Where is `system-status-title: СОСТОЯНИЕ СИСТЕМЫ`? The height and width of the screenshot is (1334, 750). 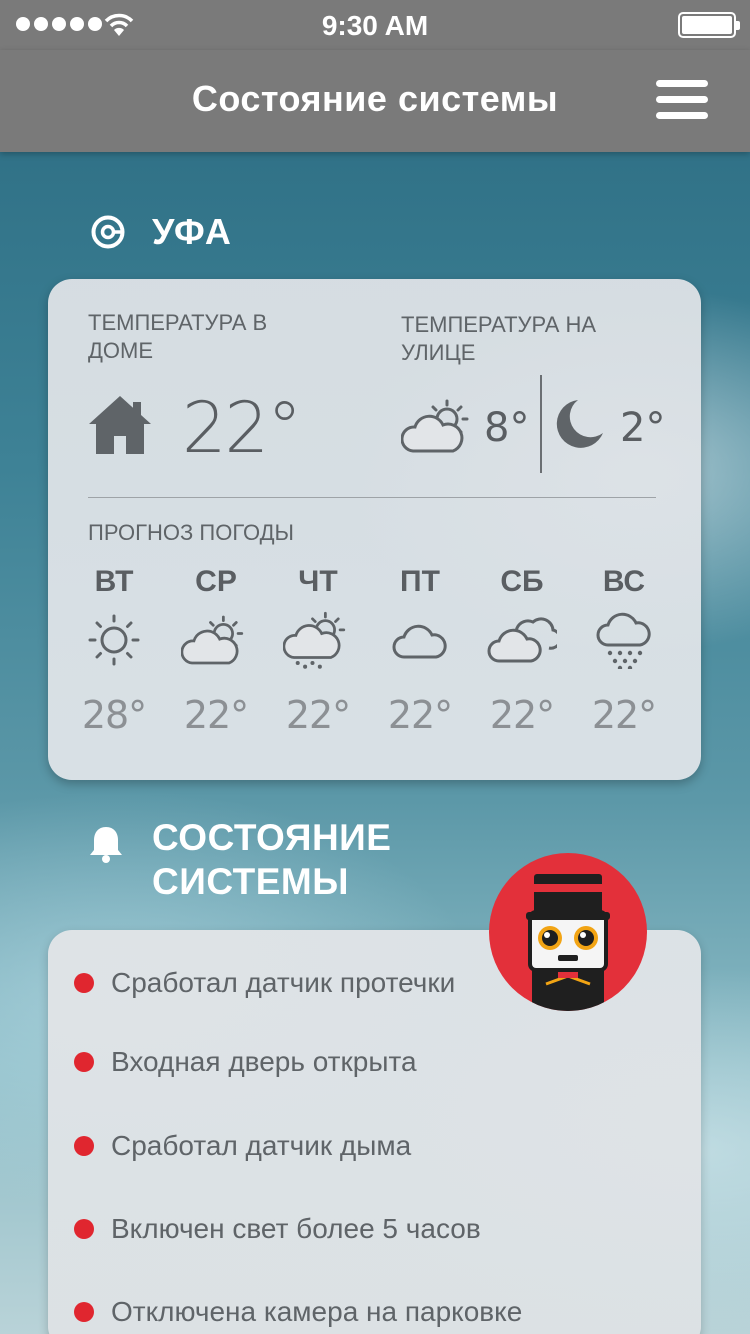 system-status-title: СОСТОЯНИЕ СИСТЕМЫ is located at coordinates (272, 859).